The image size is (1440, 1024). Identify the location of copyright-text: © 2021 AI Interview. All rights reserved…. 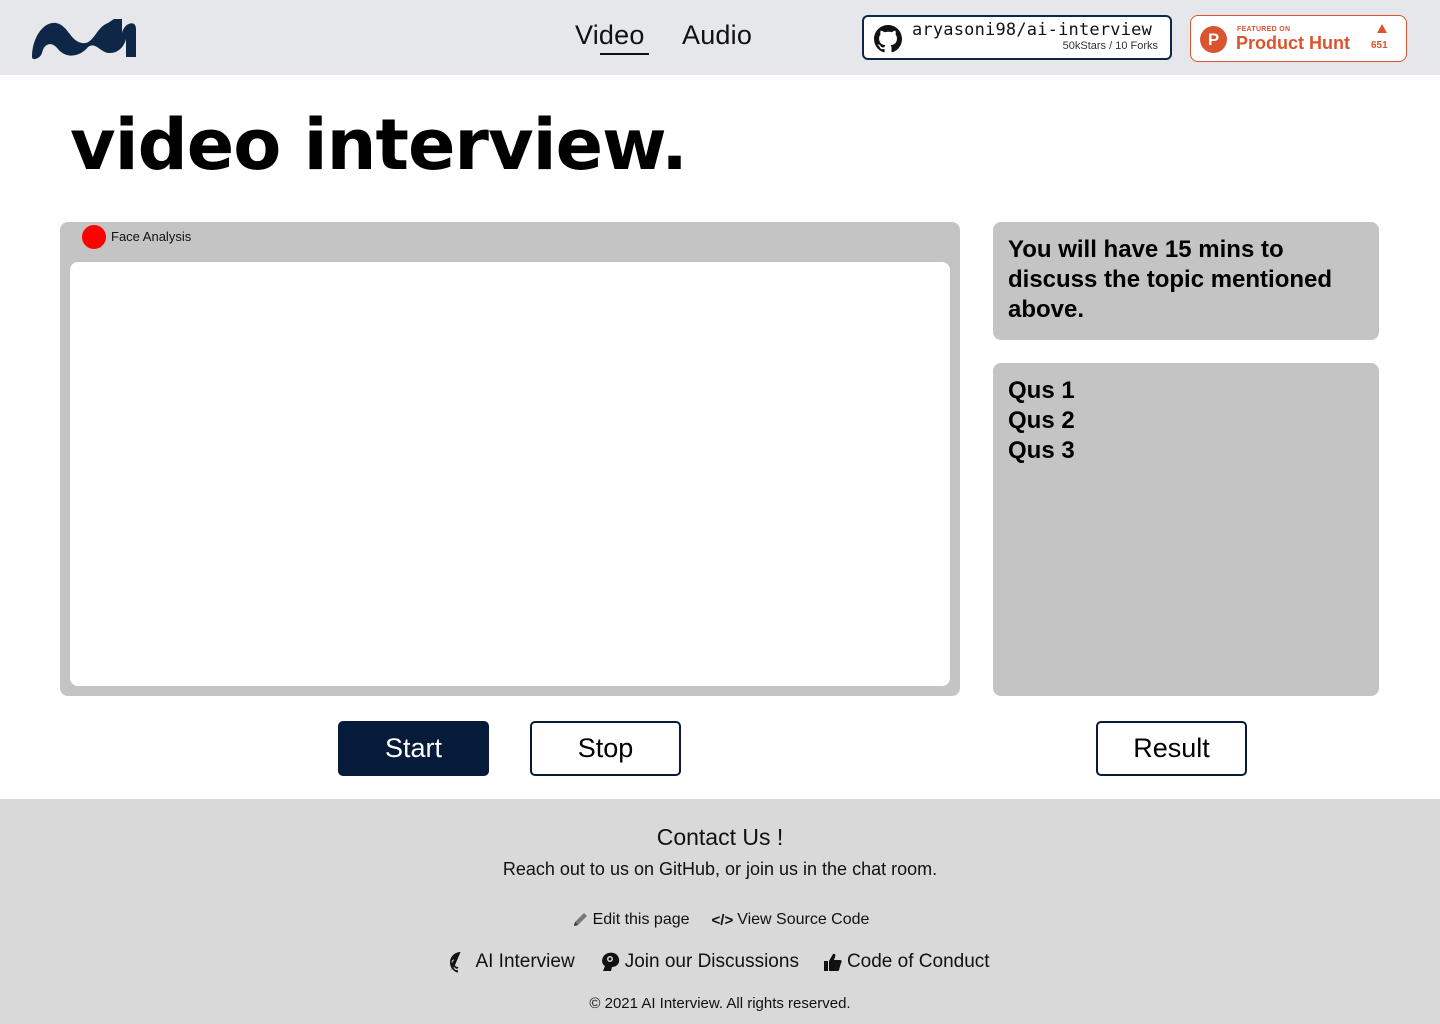
(720, 1003).